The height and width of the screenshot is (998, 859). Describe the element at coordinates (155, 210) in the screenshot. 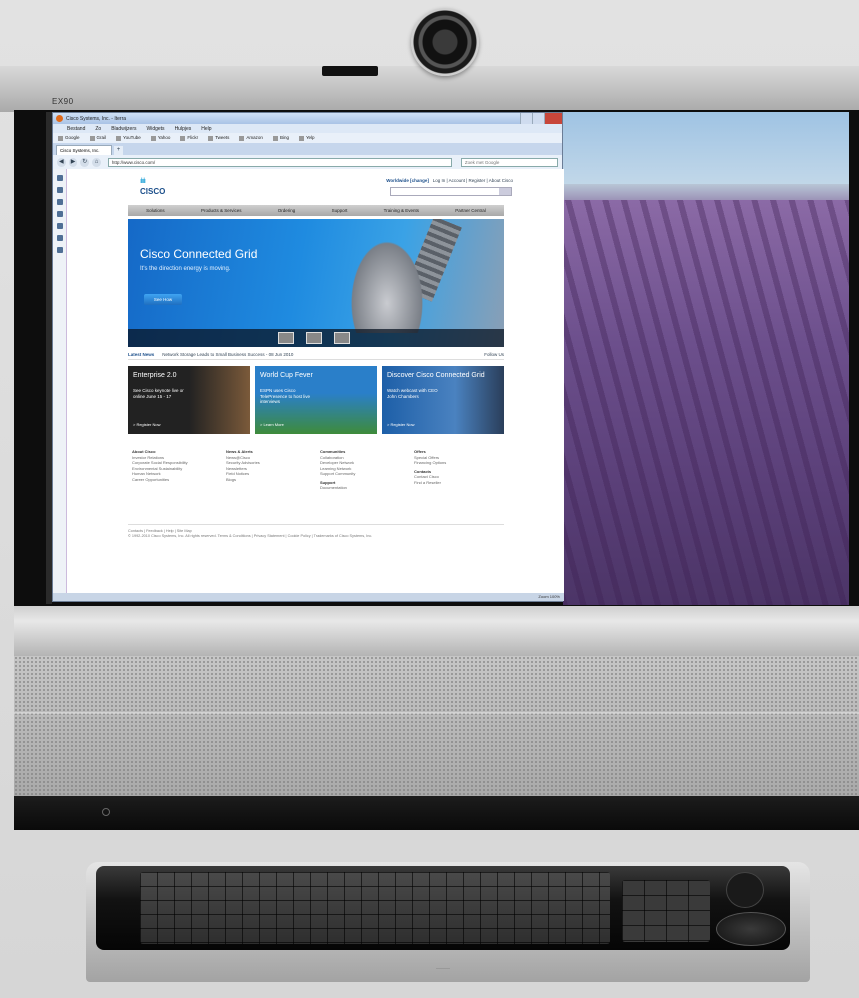

I see `nav-solutions: Solutions` at that location.